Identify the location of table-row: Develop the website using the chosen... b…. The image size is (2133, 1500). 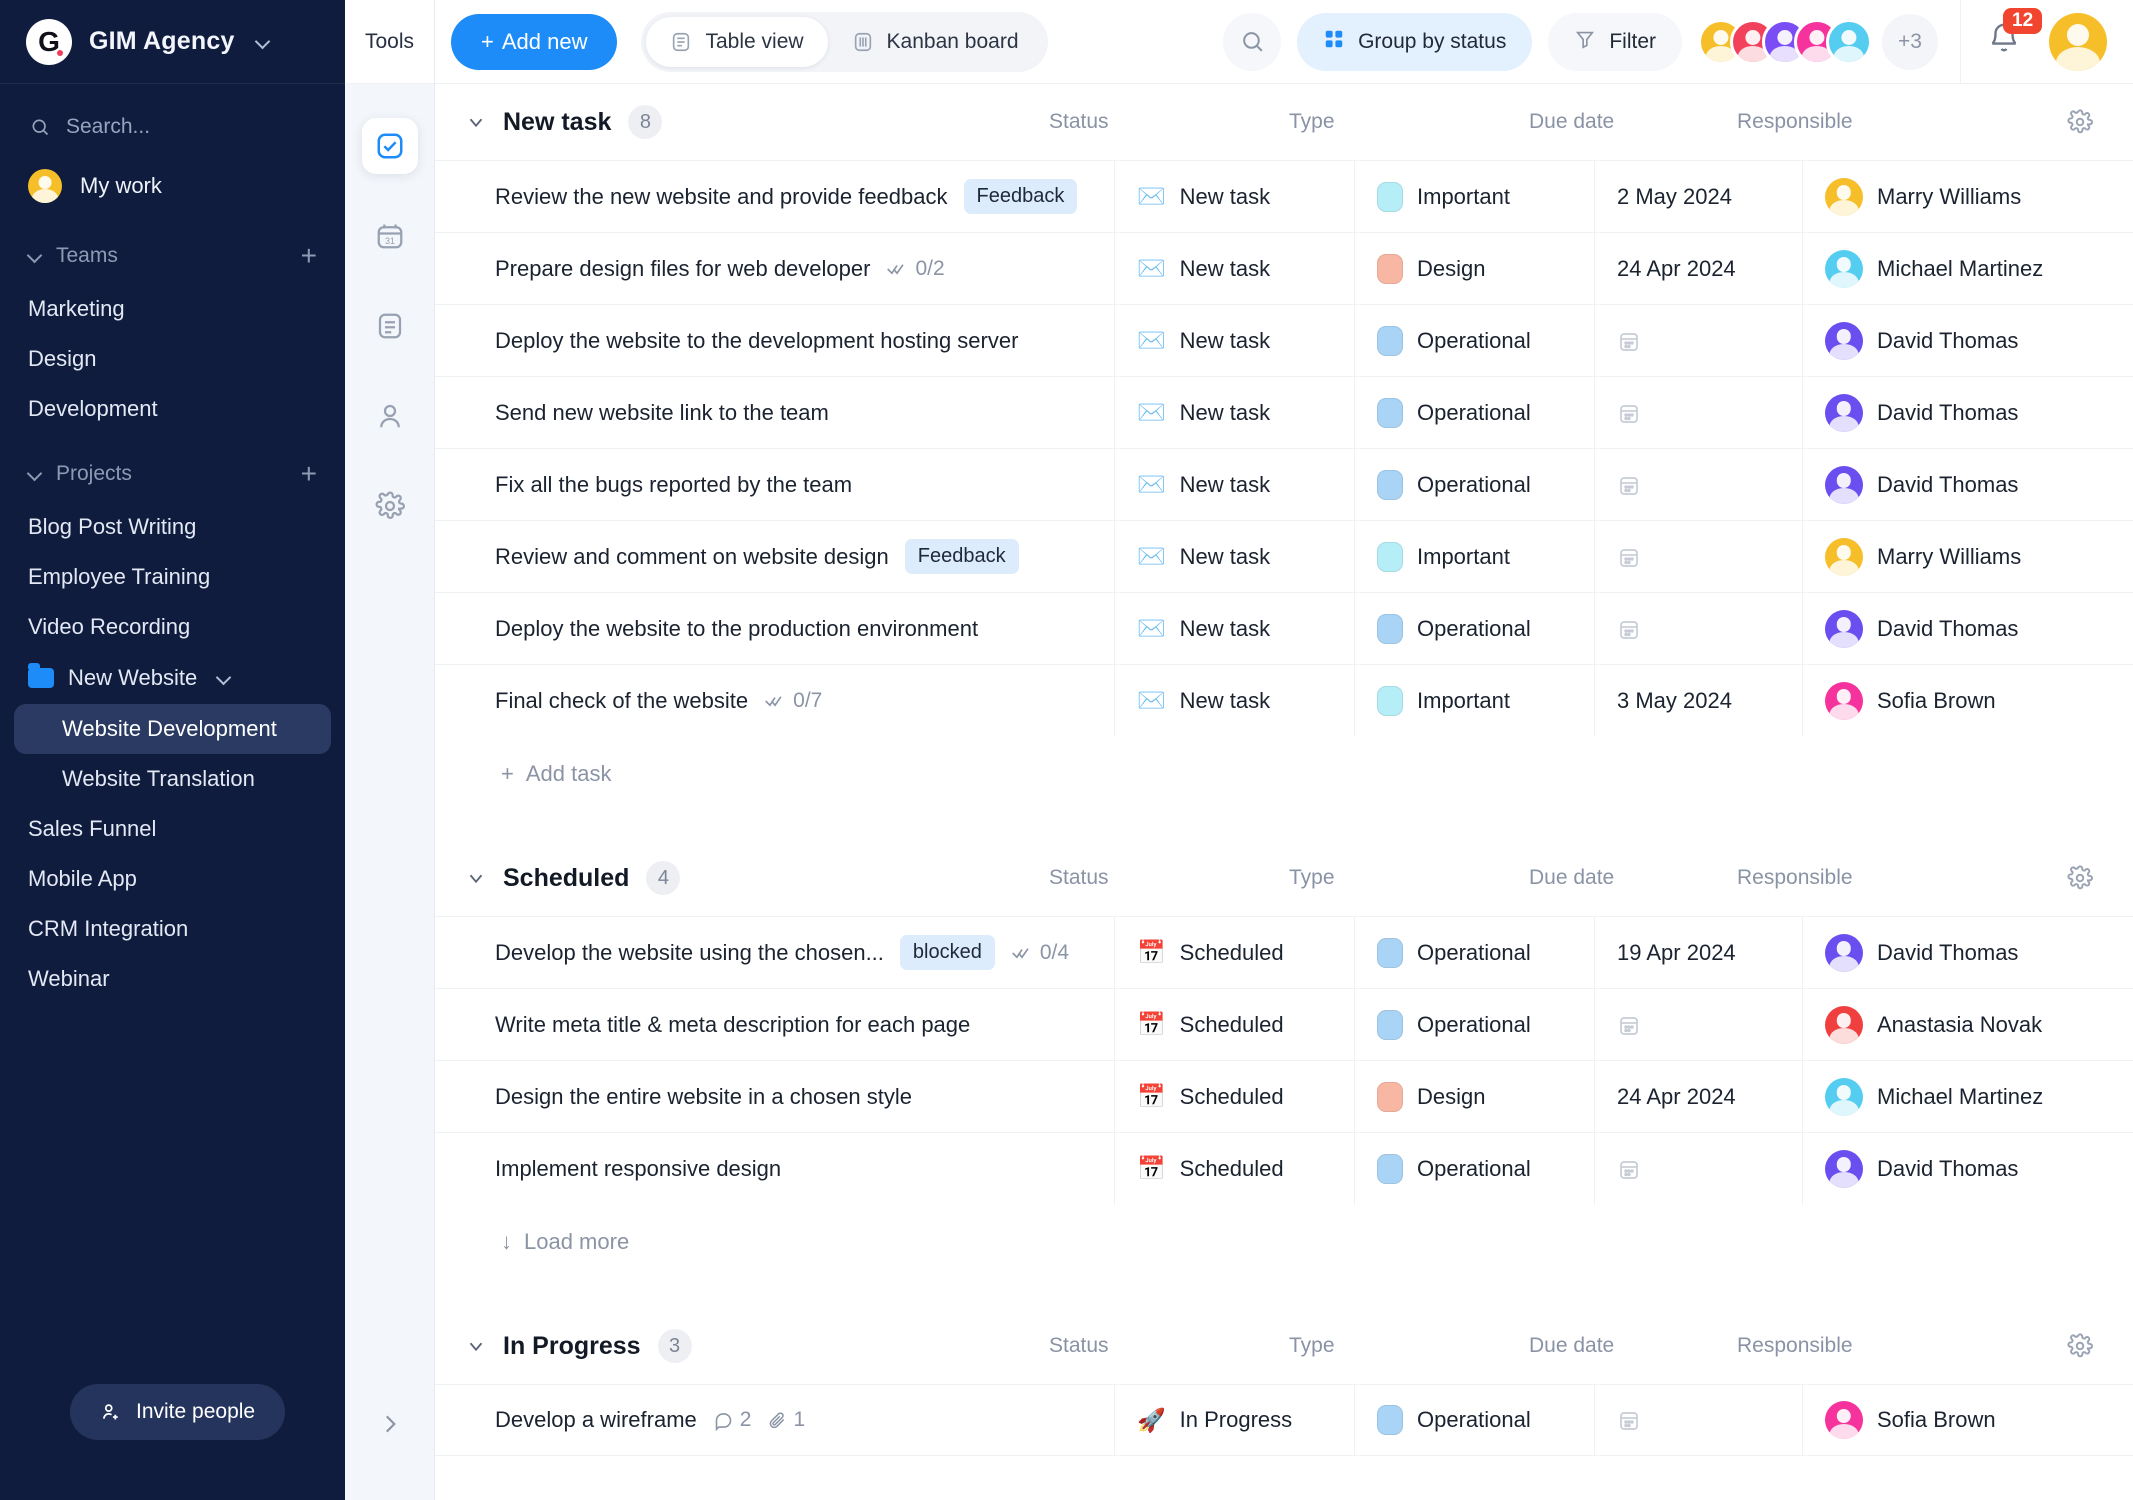
(1284, 952).